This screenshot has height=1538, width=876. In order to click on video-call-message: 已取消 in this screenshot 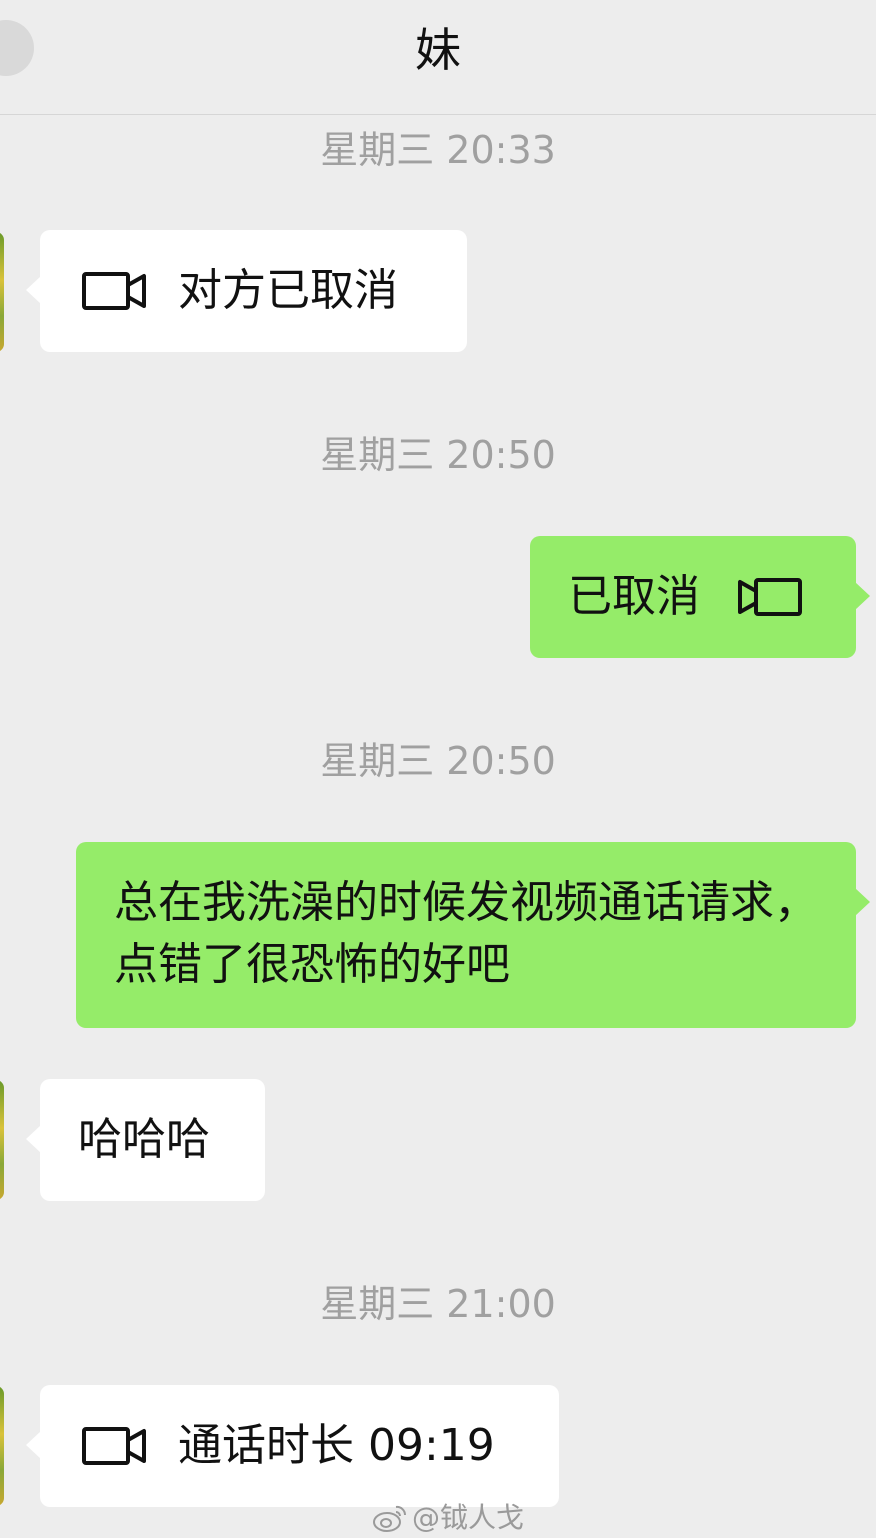, I will do `click(700, 597)`.